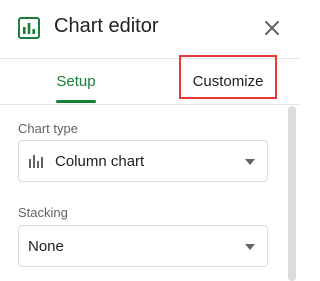 Image resolution: width=320 pixels, height=281 pixels. I want to click on close-icon, so click(272, 28).